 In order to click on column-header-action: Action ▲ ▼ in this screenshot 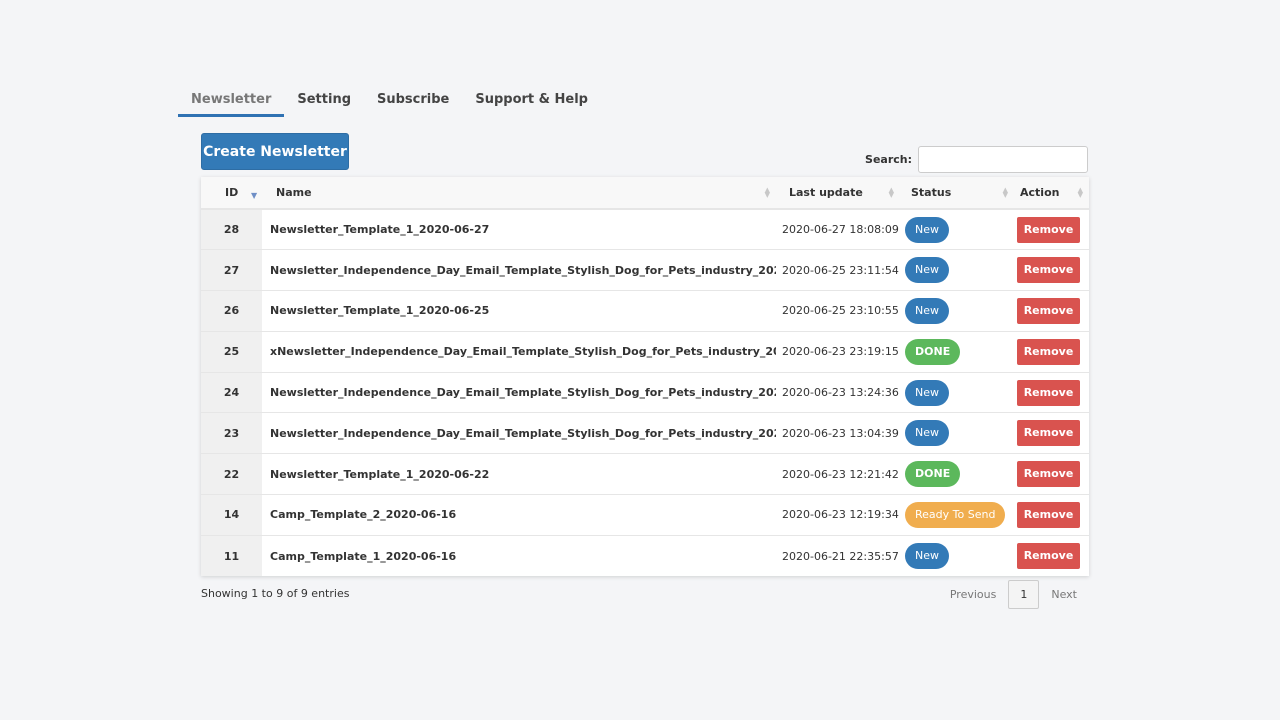, I will do `click(1051, 193)`.